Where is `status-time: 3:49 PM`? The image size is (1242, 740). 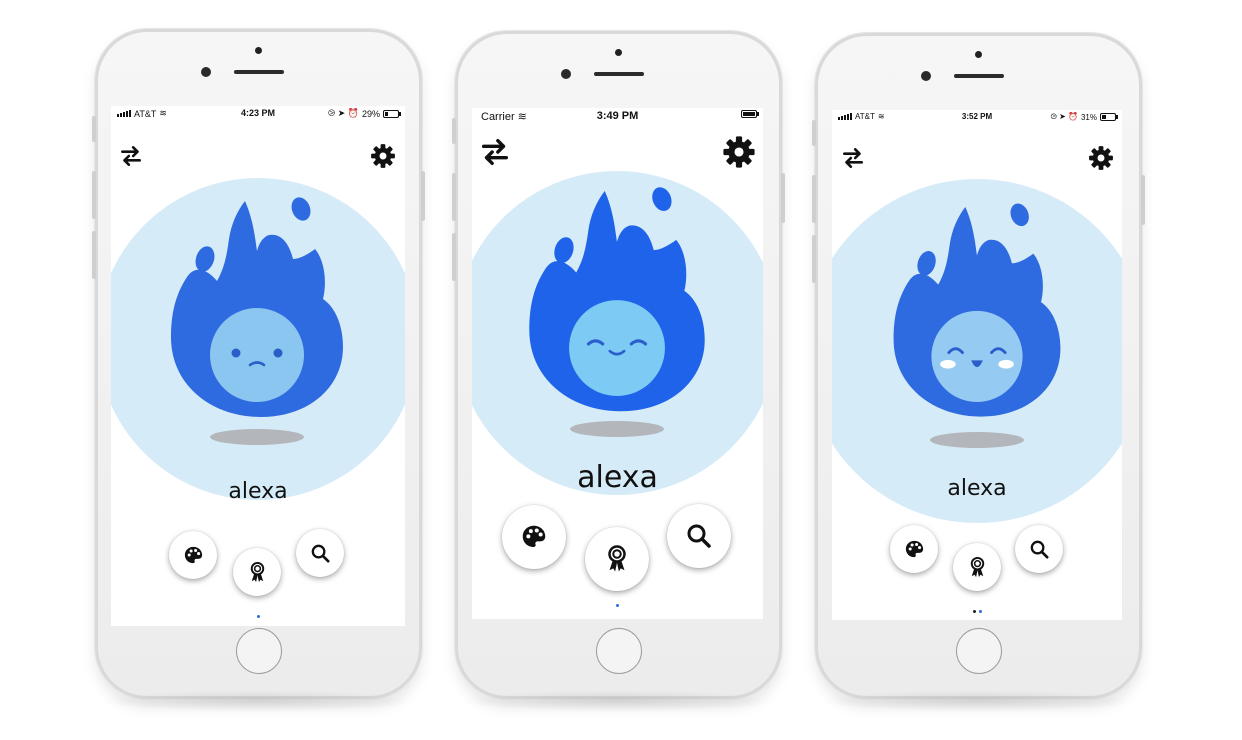 status-time: 3:49 PM is located at coordinates (617, 116).